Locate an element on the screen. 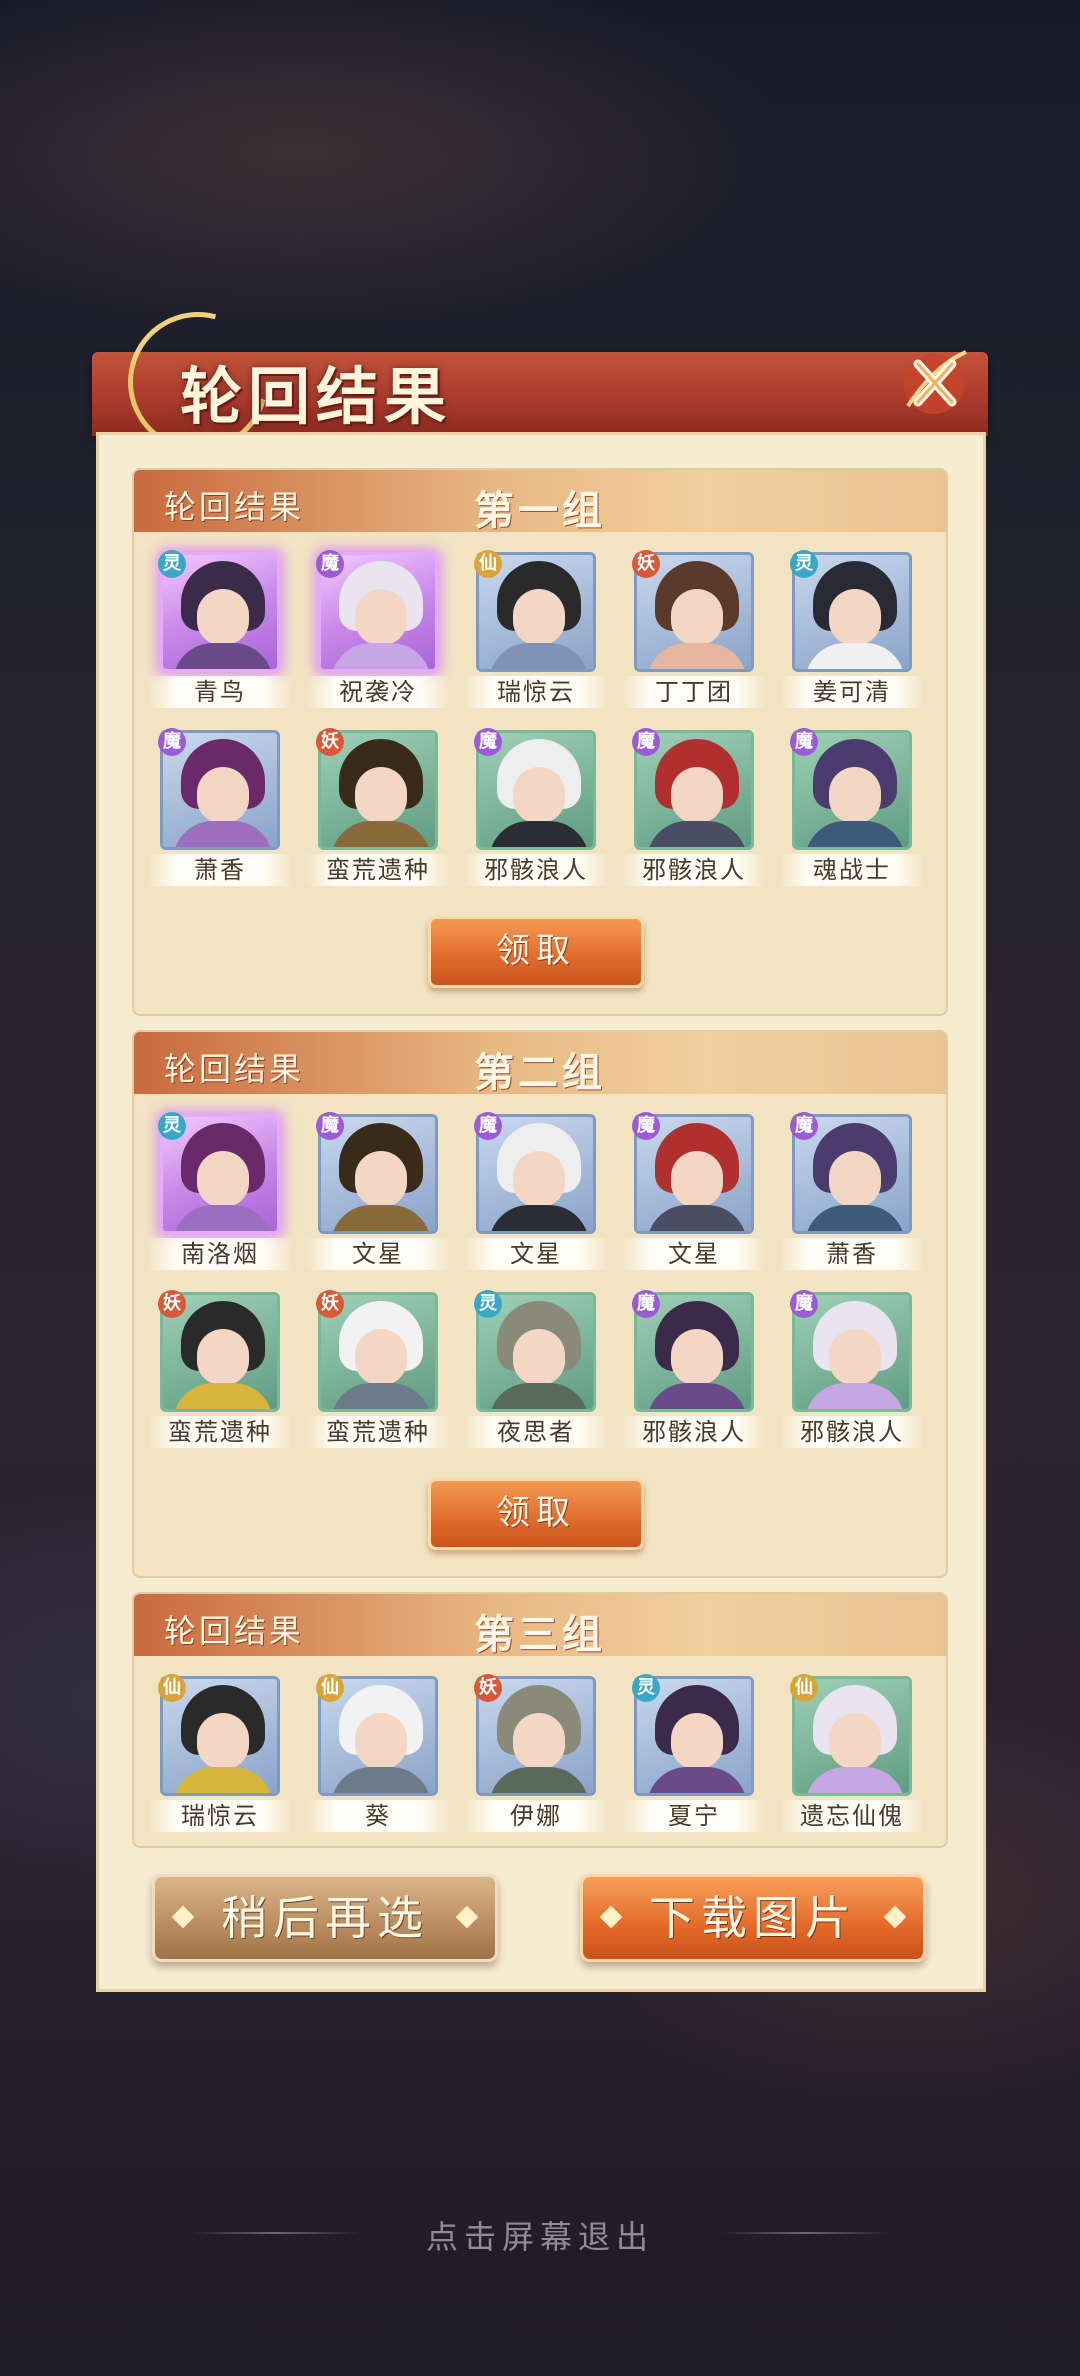 This screenshot has width=1080, height=2376. hero-name: 瑞惊云 is located at coordinates (220, 1816).